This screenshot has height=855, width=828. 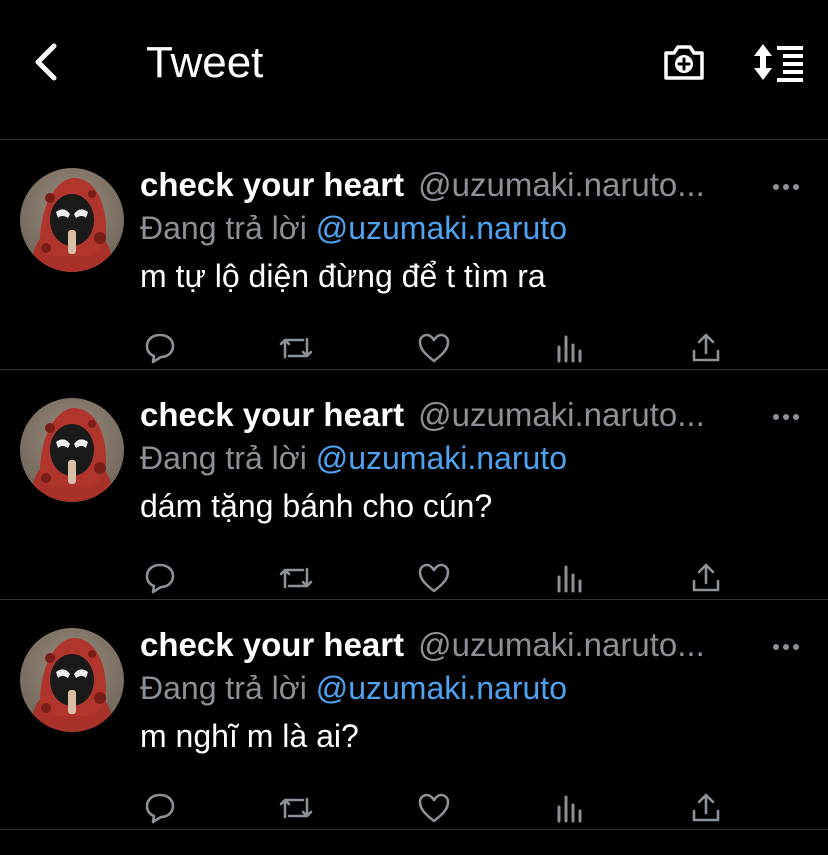 I want to click on chevron-left-icon, so click(x=46, y=62).